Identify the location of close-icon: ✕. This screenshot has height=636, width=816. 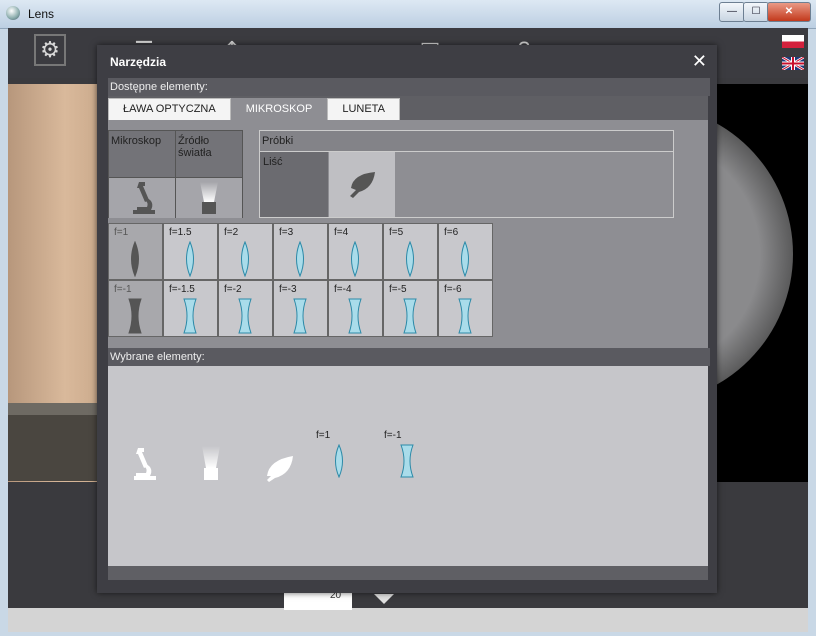
(699, 61).